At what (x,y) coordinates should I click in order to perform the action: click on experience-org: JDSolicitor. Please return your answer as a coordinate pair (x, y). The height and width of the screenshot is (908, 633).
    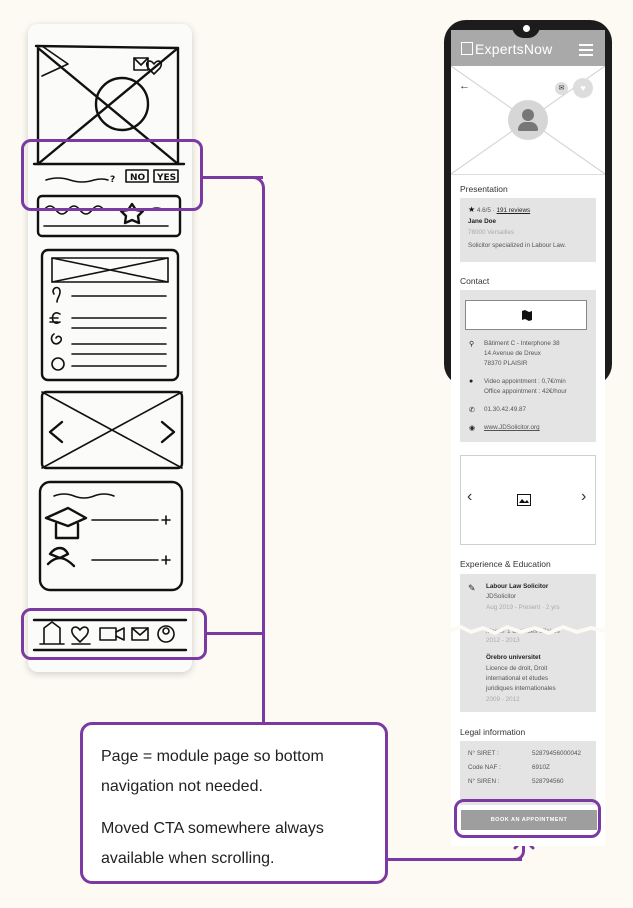
    Looking at the image, I should click on (501, 596).